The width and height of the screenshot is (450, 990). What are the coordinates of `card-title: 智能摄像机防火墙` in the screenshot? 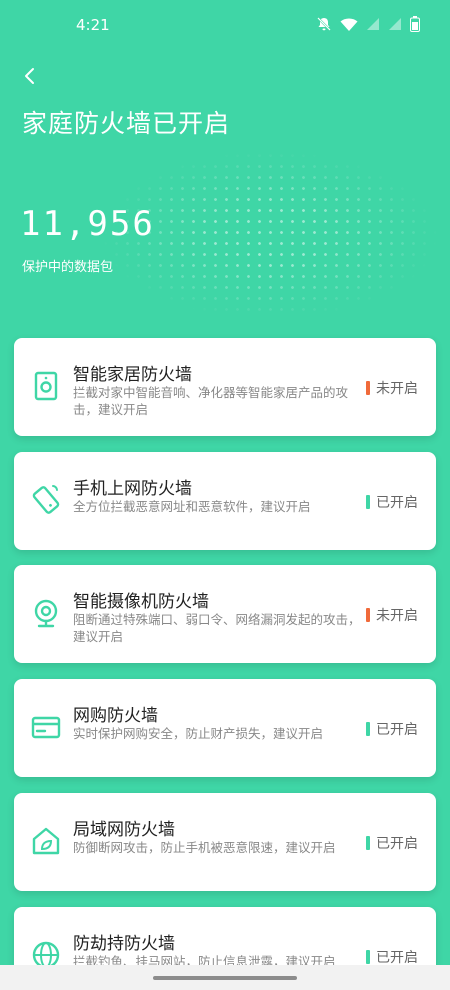 It's located at (141, 602).